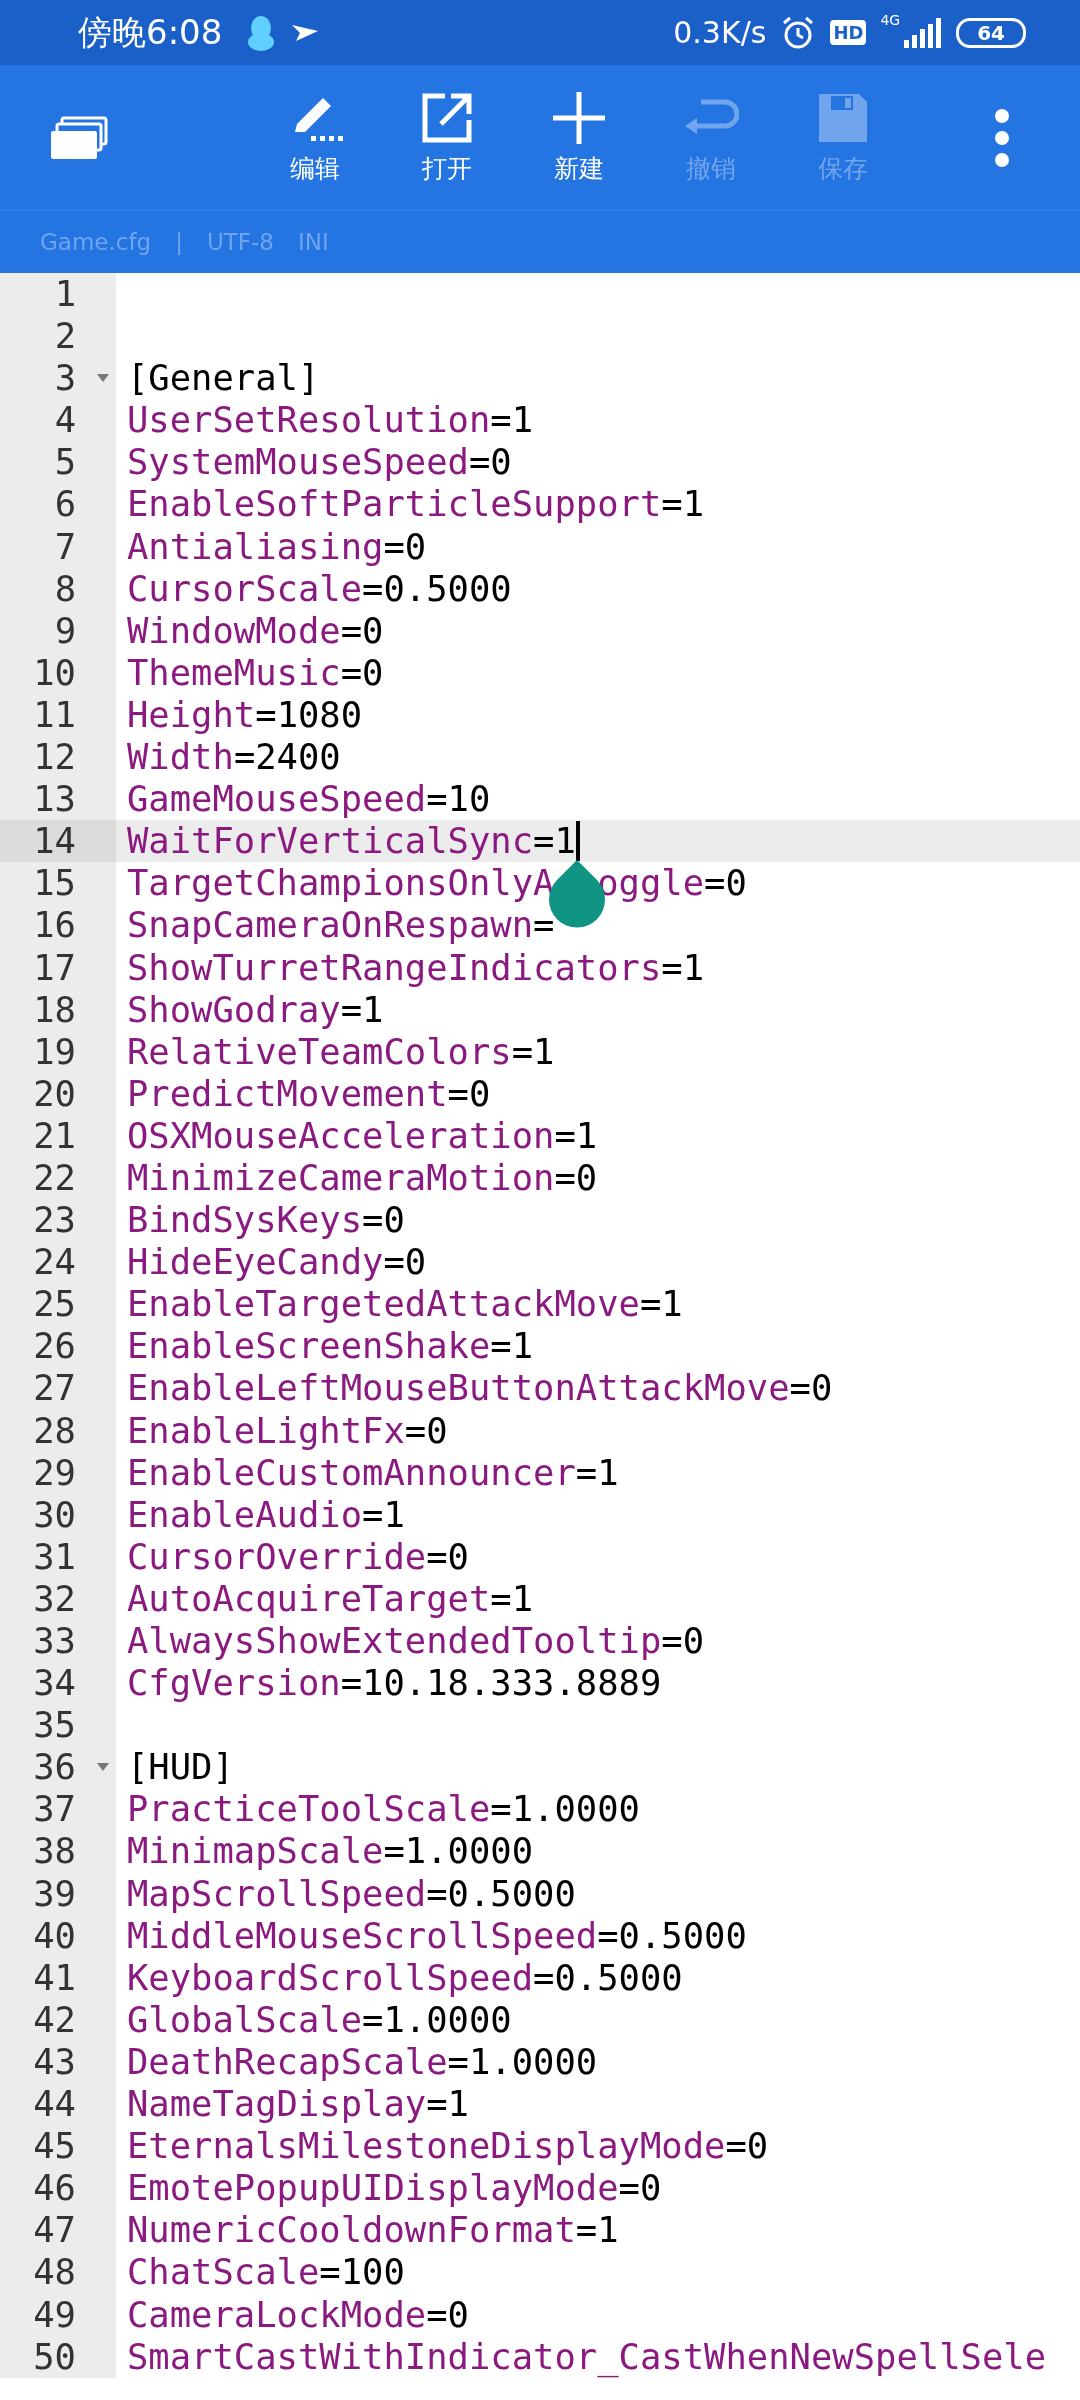 The height and width of the screenshot is (2400, 1080). I want to click on line-number: 27, so click(54, 1388).